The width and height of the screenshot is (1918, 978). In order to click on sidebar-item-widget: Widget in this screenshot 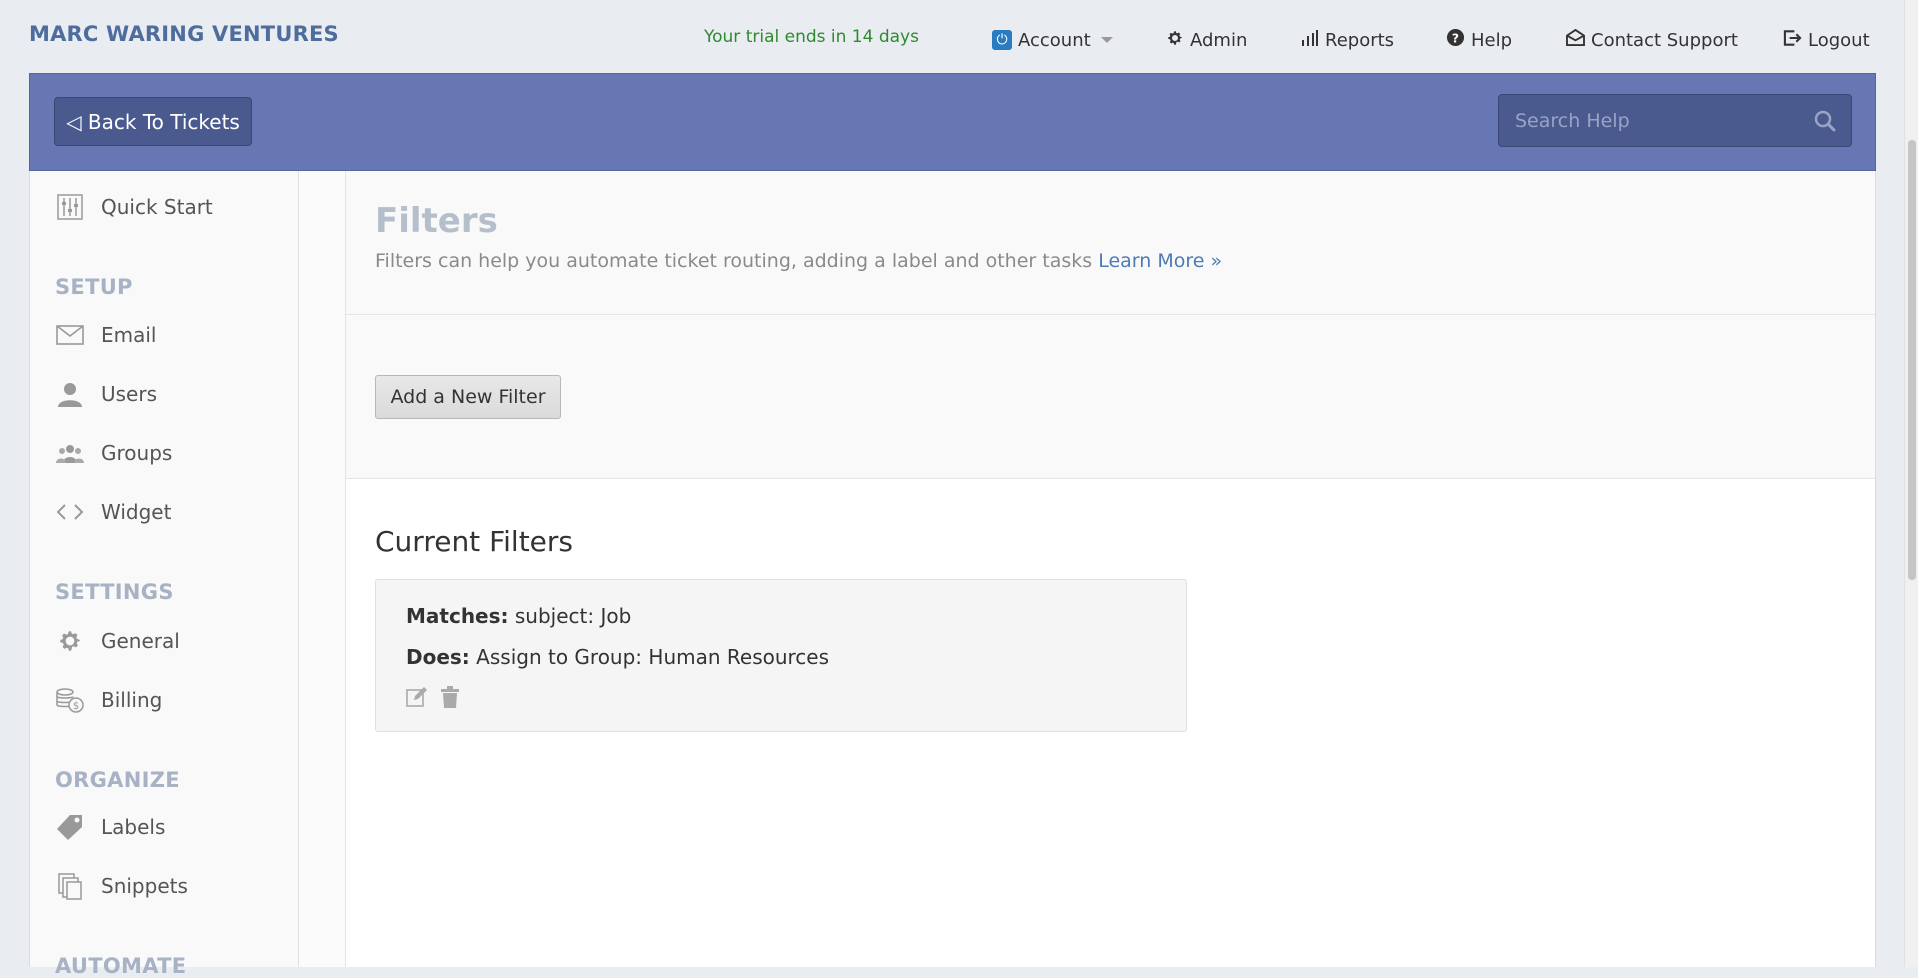, I will do `click(113, 512)`.